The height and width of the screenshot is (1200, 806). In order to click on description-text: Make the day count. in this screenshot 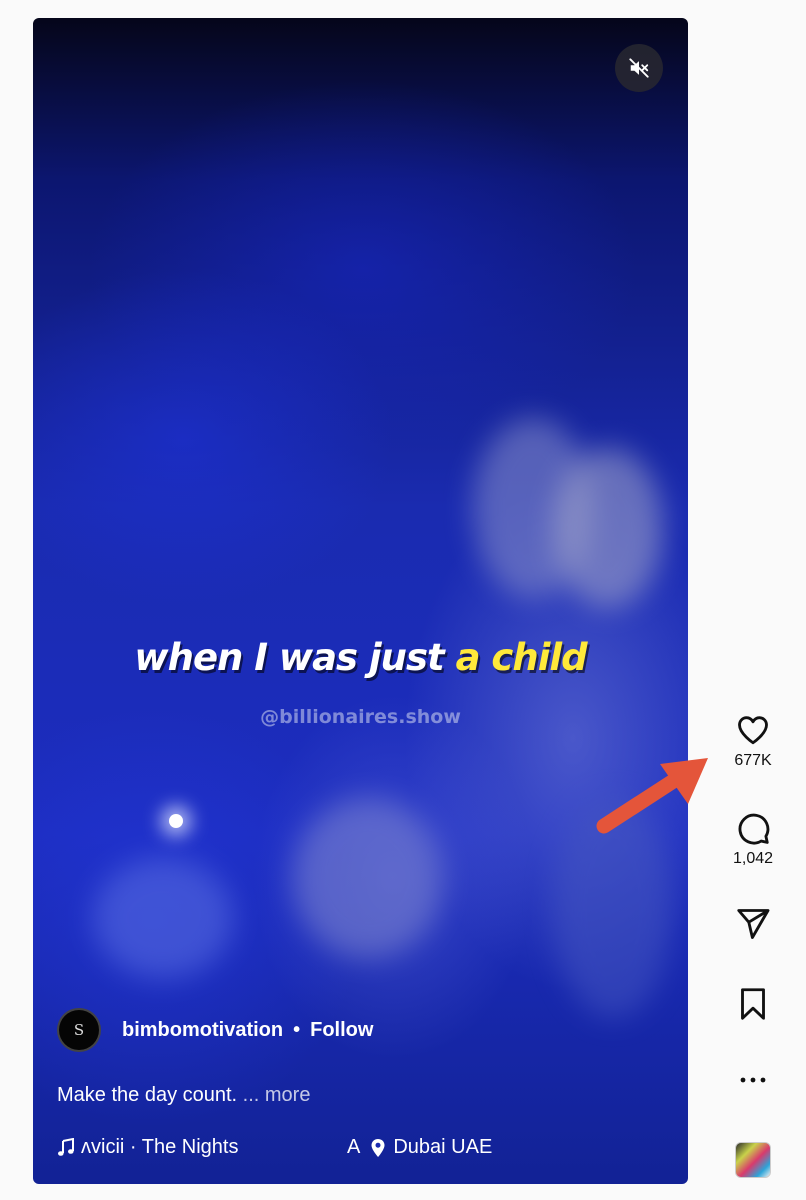, I will do `click(147, 1095)`.